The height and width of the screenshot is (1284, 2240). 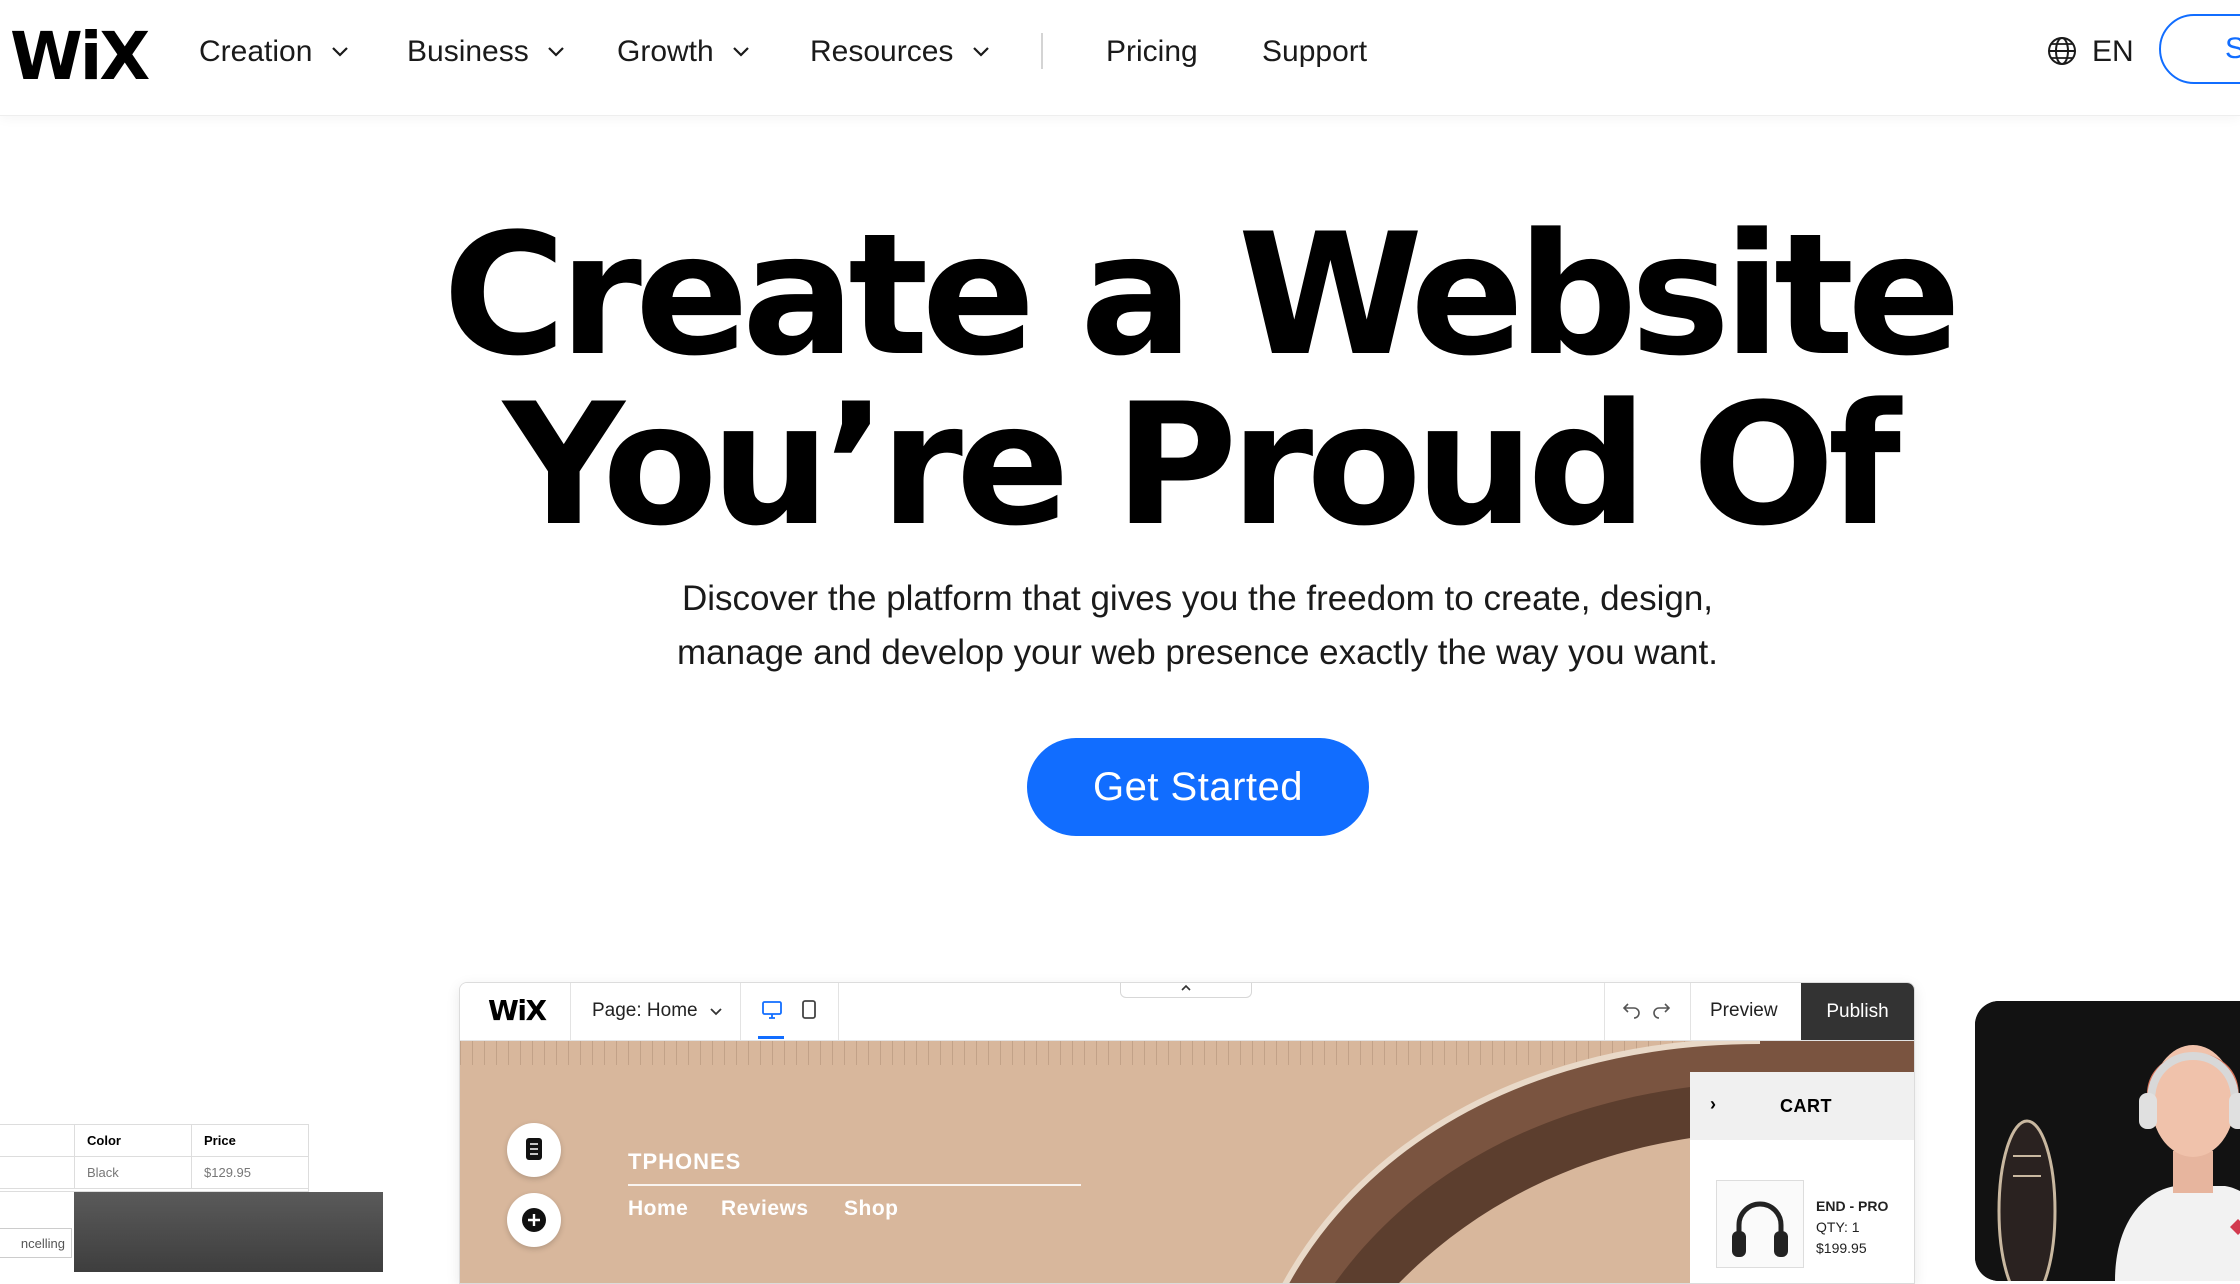 What do you see at coordinates (645, 1010) in the screenshot?
I see `page-selector-label: Page: Home` at bounding box center [645, 1010].